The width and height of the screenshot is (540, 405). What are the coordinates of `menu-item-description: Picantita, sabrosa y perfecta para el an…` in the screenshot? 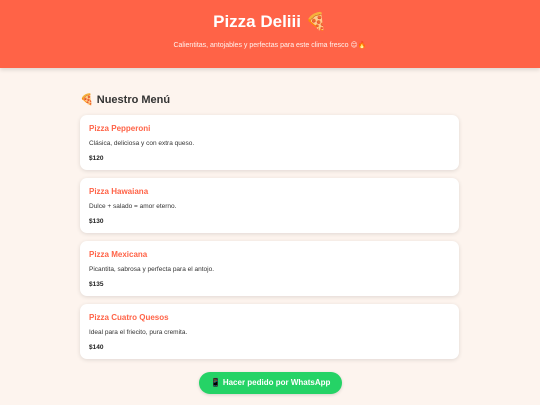 It's located at (152, 269).